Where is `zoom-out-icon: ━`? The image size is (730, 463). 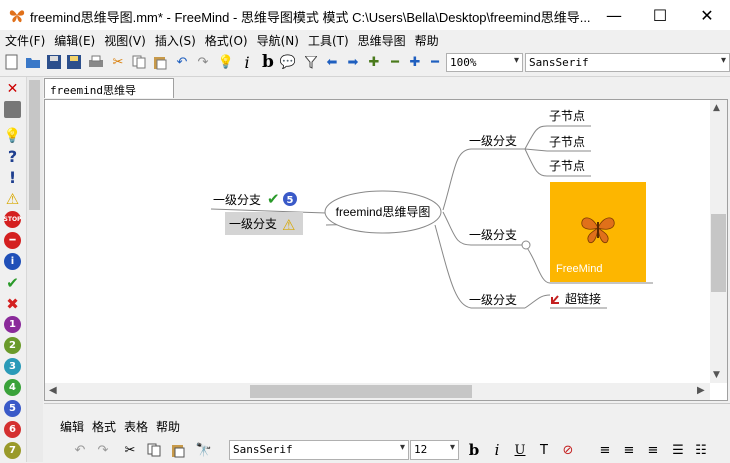 zoom-out-icon: ━ is located at coordinates (435, 62).